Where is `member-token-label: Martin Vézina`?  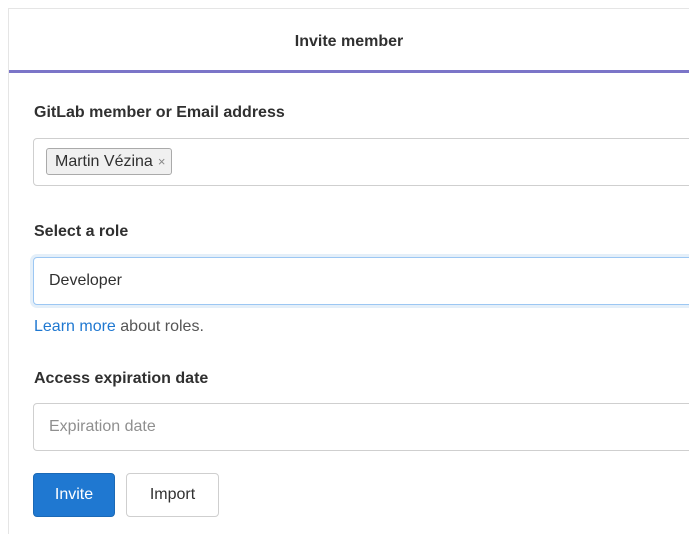
member-token-label: Martin Vézina is located at coordinates (104, 161).